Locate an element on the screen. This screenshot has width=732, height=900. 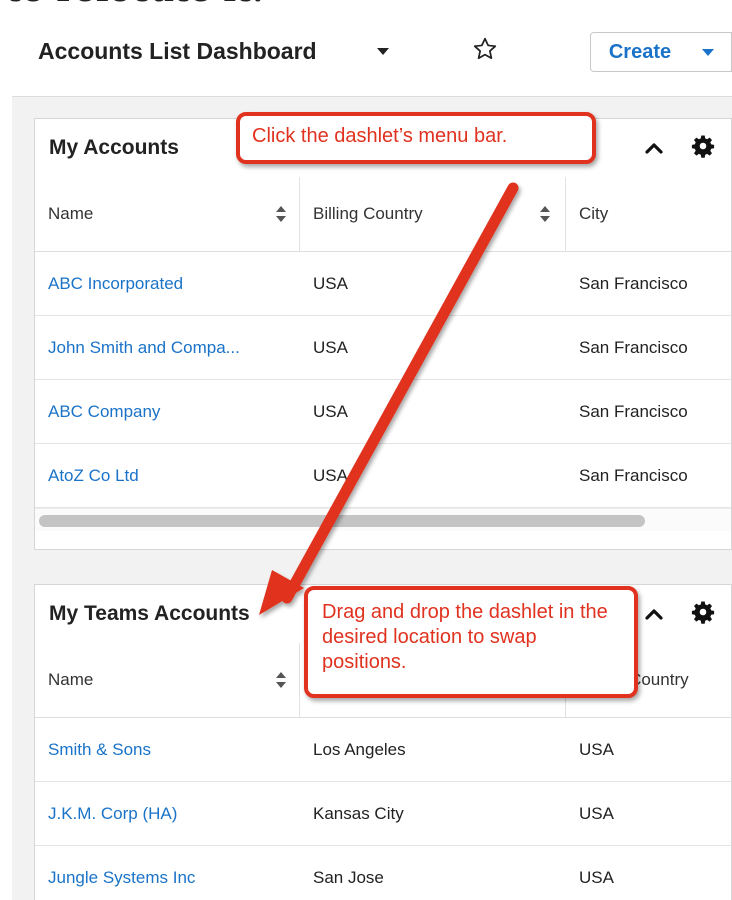
table-row: J.K.M. Corp (HA) Kansas City USA is located at coordinates (383, 814).